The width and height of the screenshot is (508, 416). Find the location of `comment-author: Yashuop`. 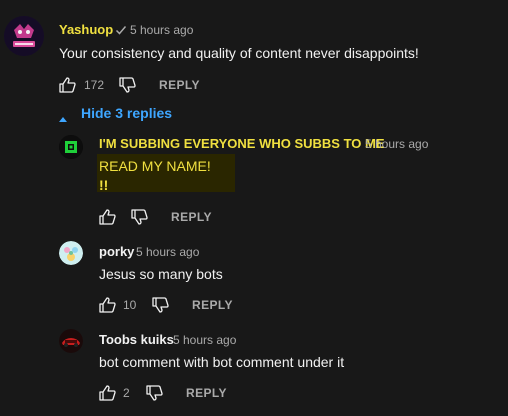

comment-author: Yashuop is located at coordinates (86, 29).